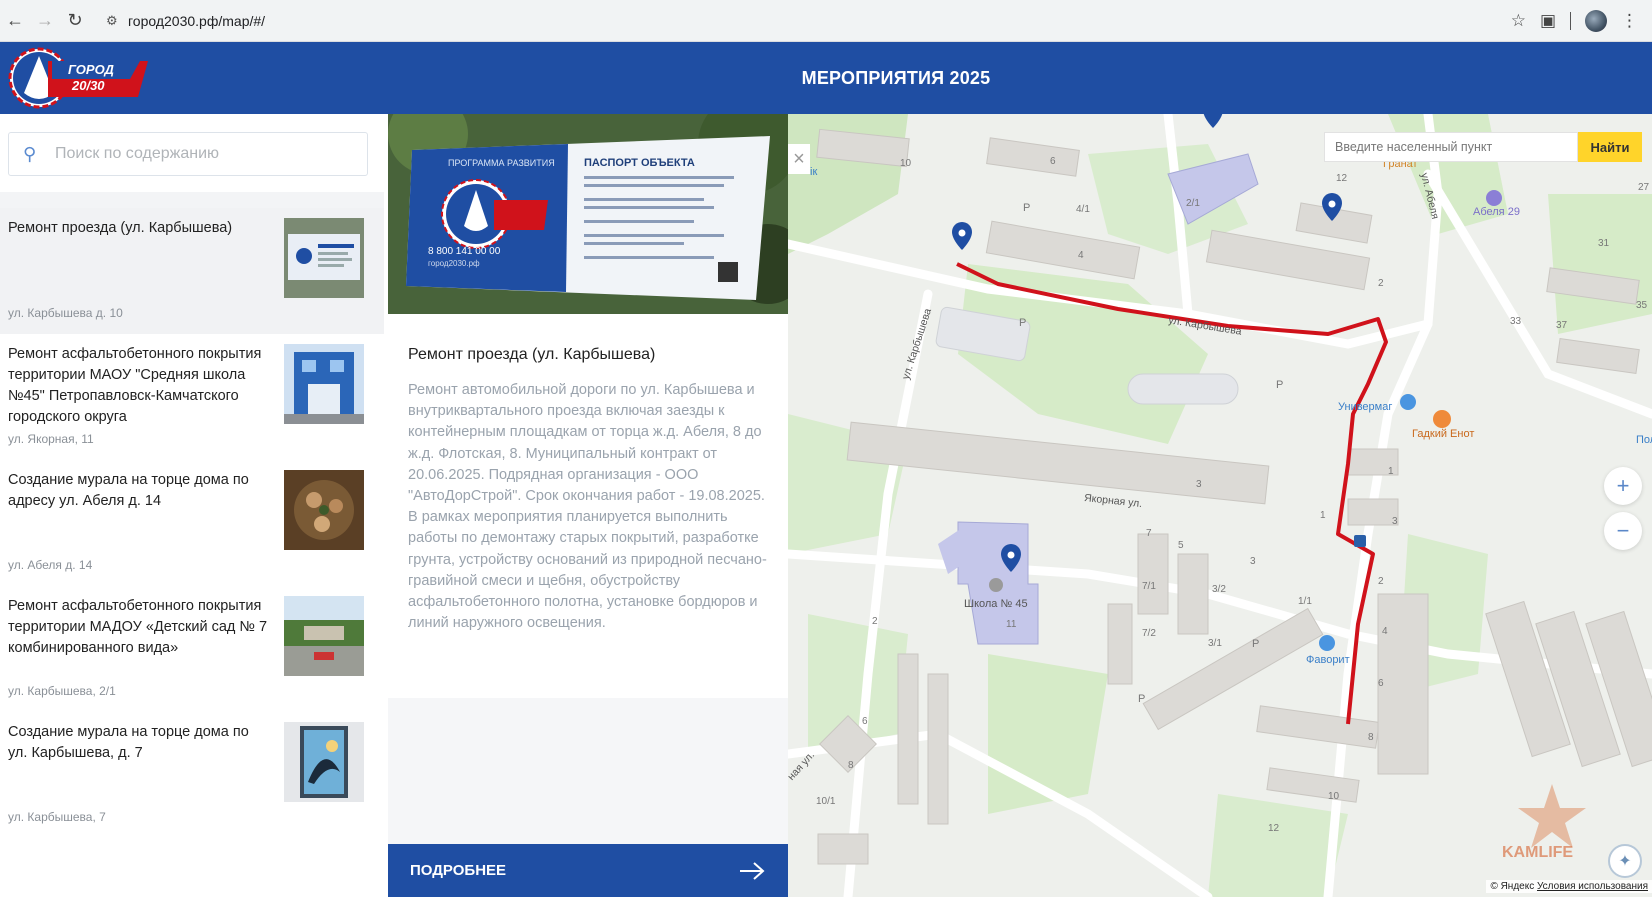  What do you see at coordinates (51, 439) in the screenshot?
I see `event-address: ул. Якорная, 11` at bounding box center [51, 439].